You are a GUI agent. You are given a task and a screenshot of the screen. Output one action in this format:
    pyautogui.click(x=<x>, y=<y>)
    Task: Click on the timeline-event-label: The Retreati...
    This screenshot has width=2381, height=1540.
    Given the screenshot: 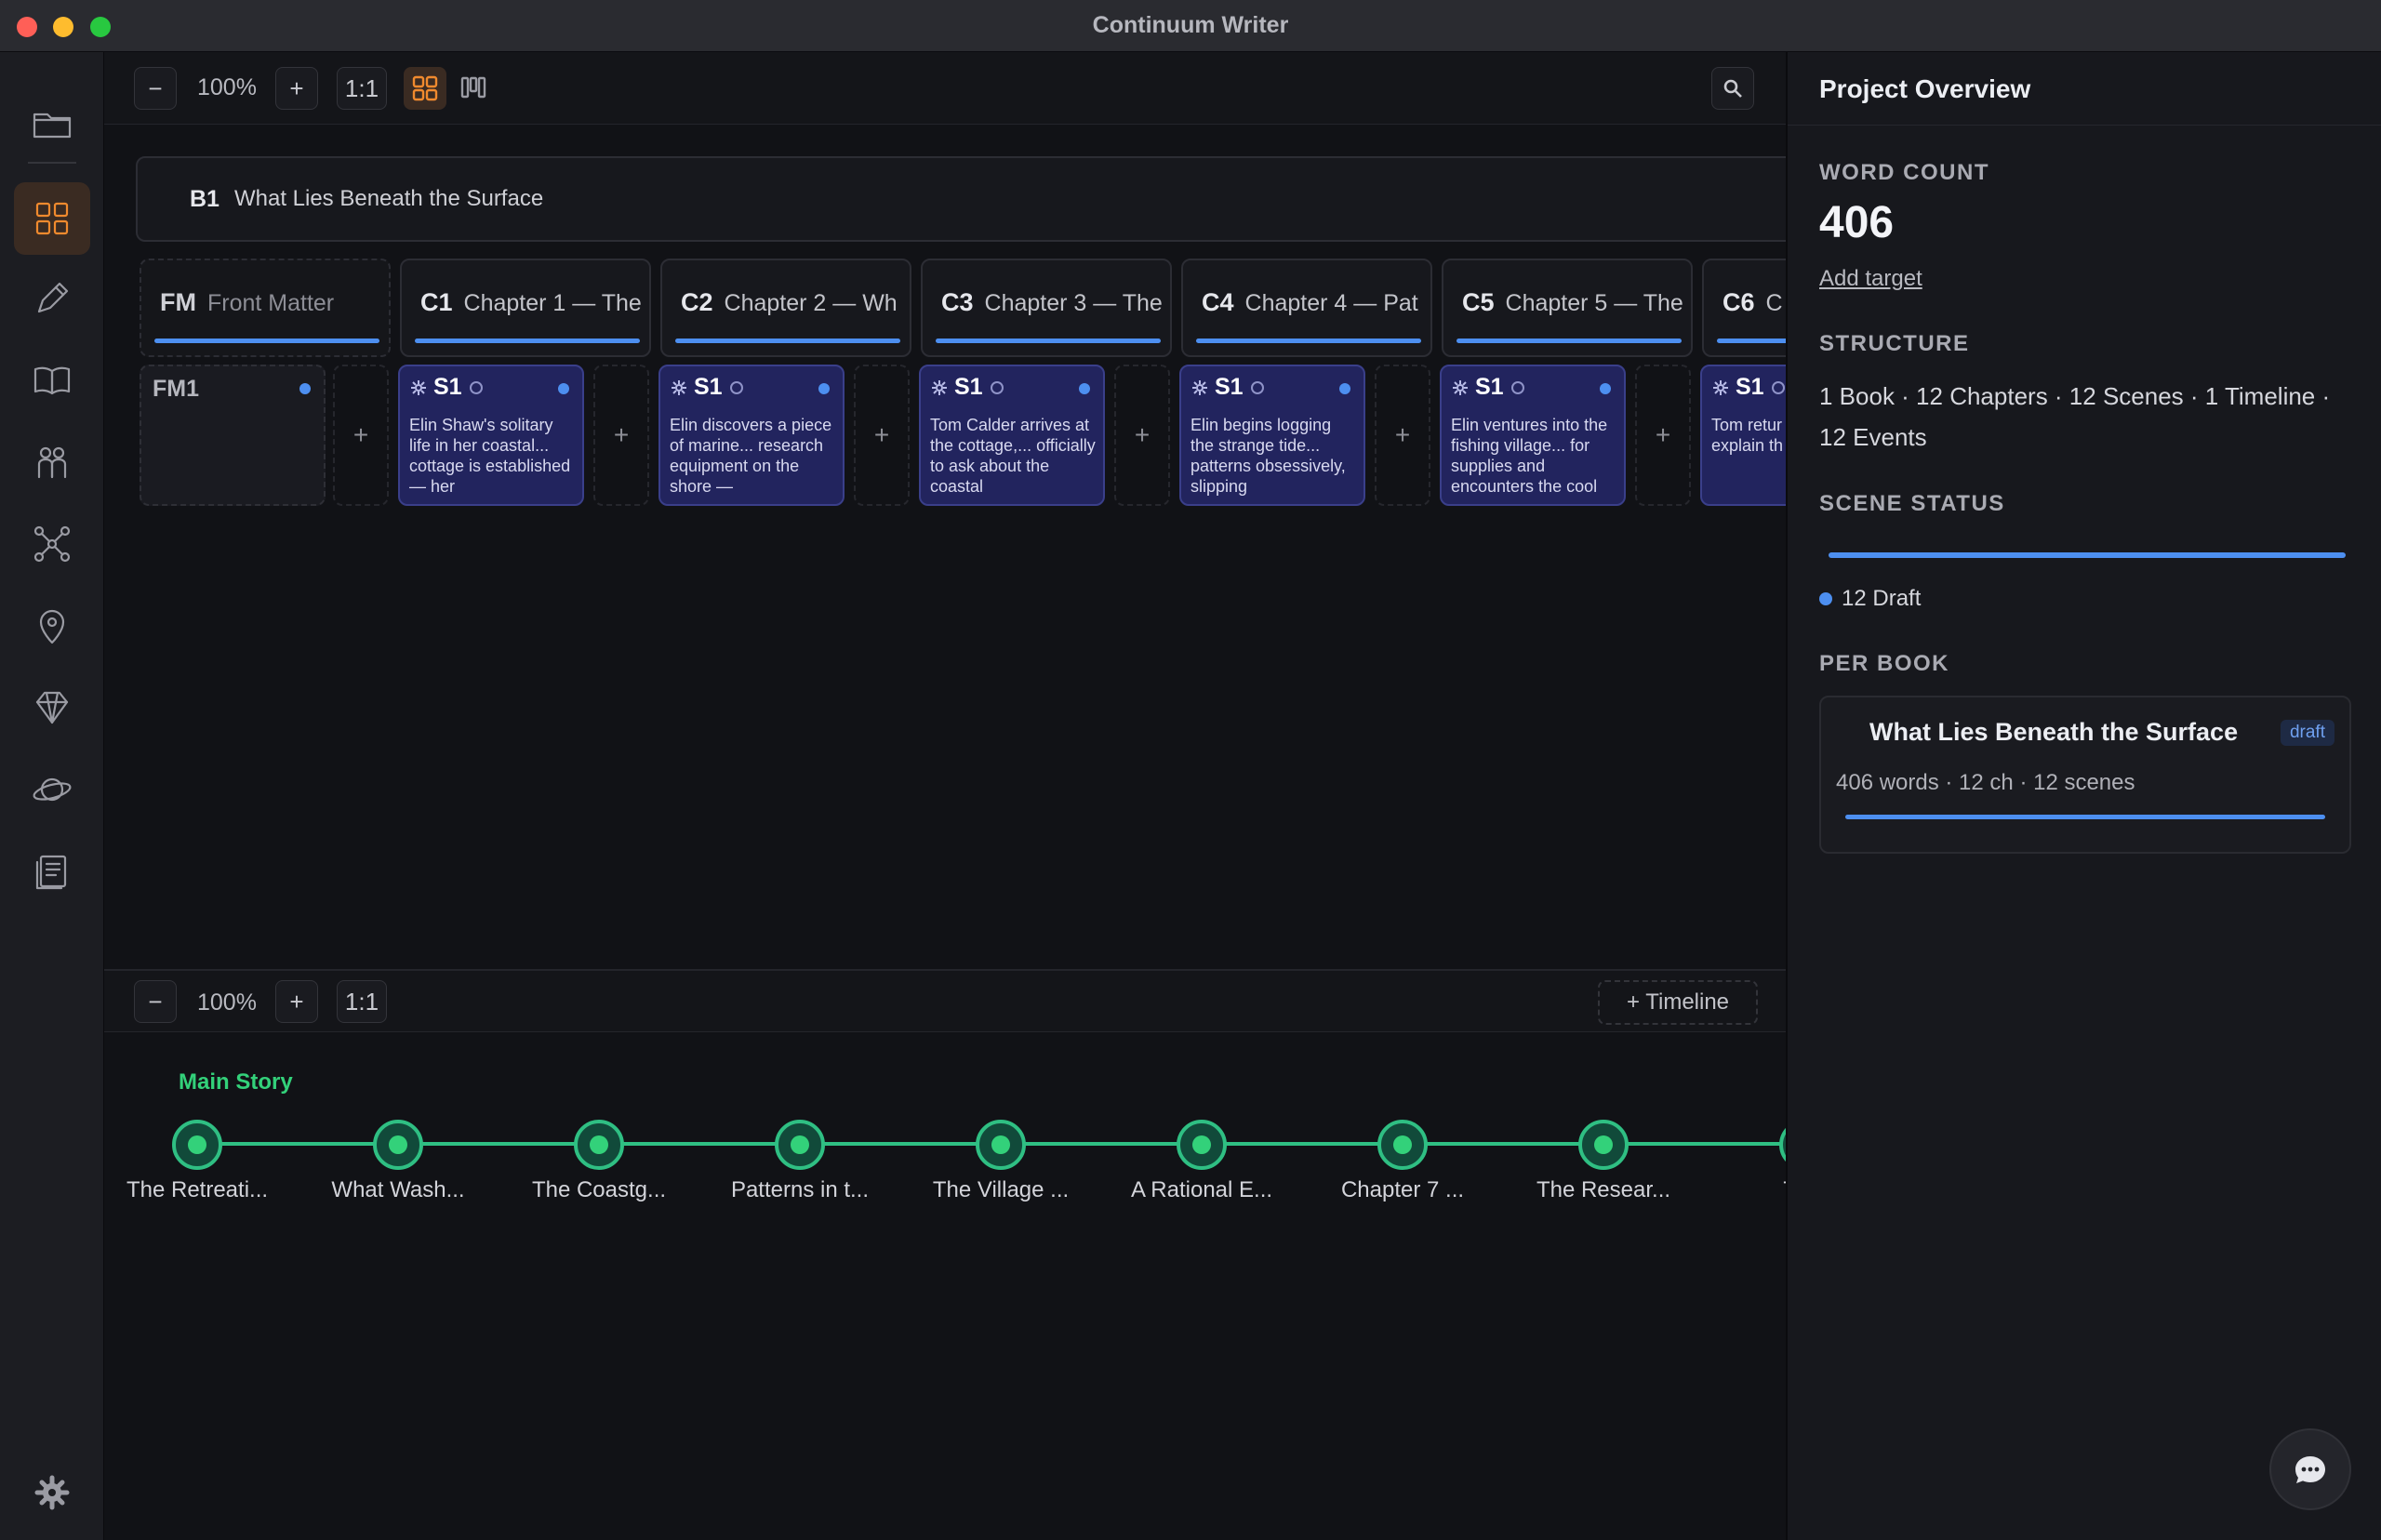 What is the action you would take?
    pyautogui.click(x=197, y=1190)
    